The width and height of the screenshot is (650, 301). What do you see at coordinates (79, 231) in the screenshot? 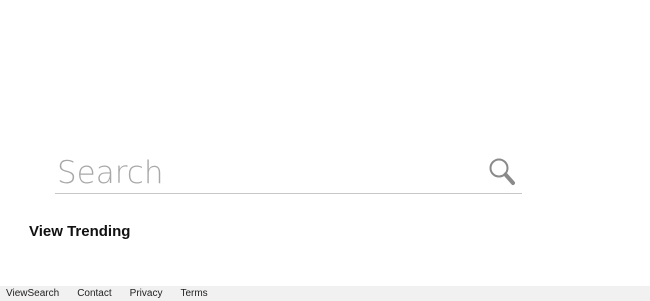
I see `view-trending-link: View Trending` at bounding box center [79, 231].